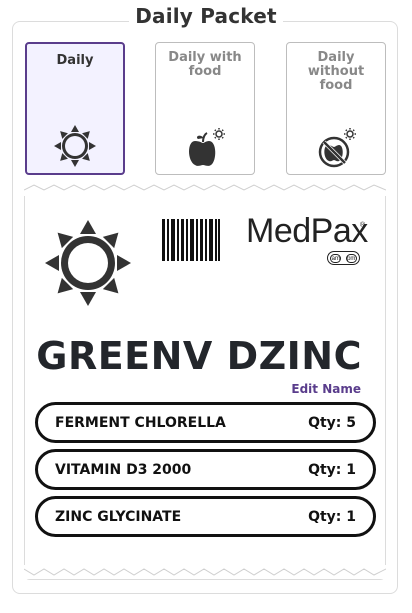 This screenshot has width=412, height=613. Describe the element at coordinates (351, 258) in the screenshot. I see `pm-label: pm` at that location.